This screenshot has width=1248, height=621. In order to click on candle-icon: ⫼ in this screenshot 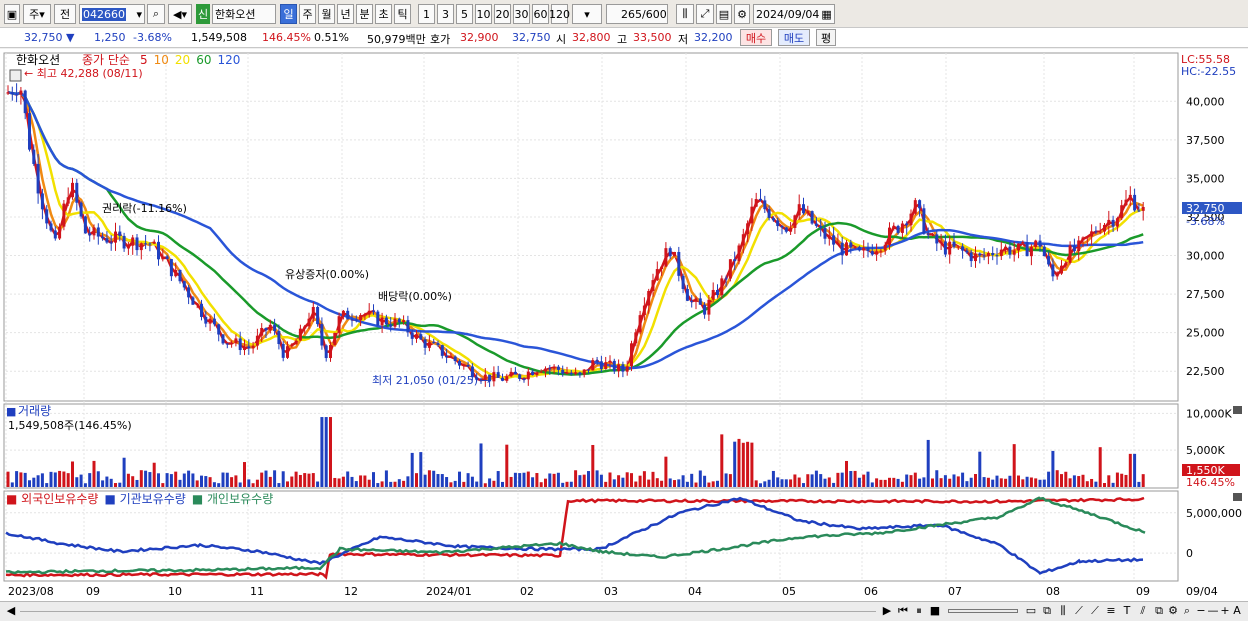, I will do `click(685, 14)`.